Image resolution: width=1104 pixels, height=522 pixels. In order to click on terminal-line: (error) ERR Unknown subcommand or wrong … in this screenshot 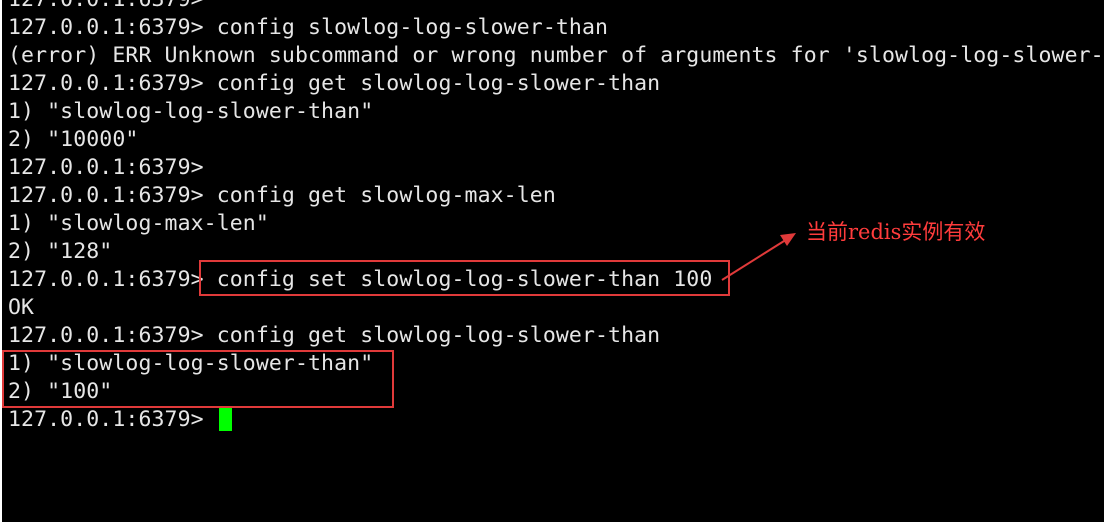, I will do `click(556, 56)`.